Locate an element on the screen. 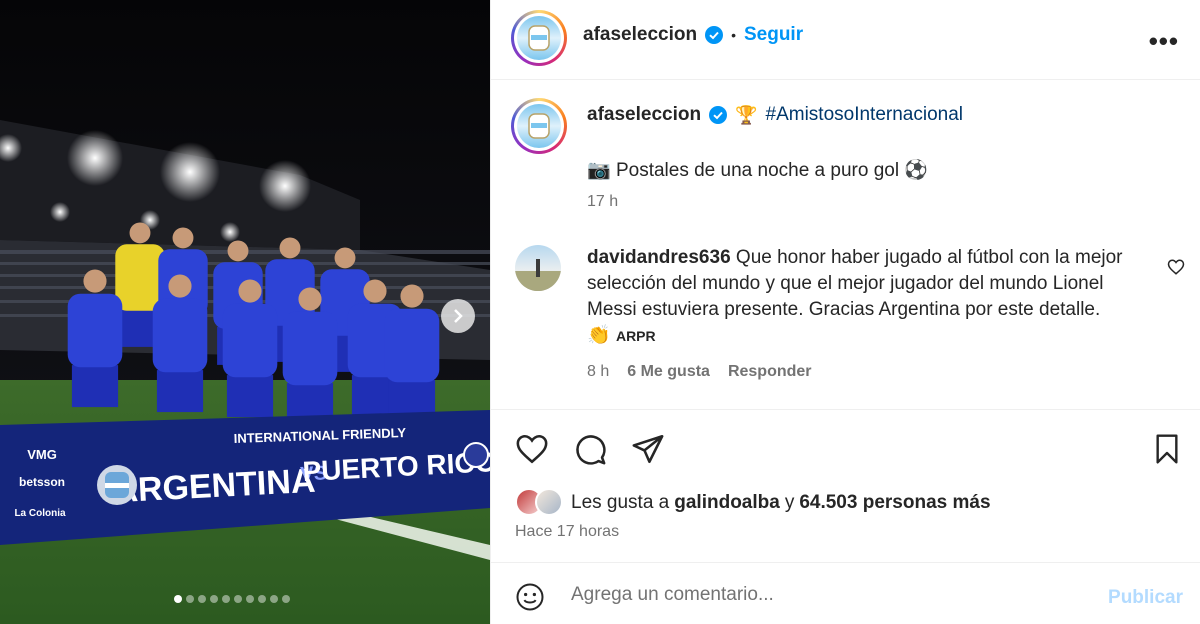  trophy-emoji: 🏆 is located at coordinates (746, 114).